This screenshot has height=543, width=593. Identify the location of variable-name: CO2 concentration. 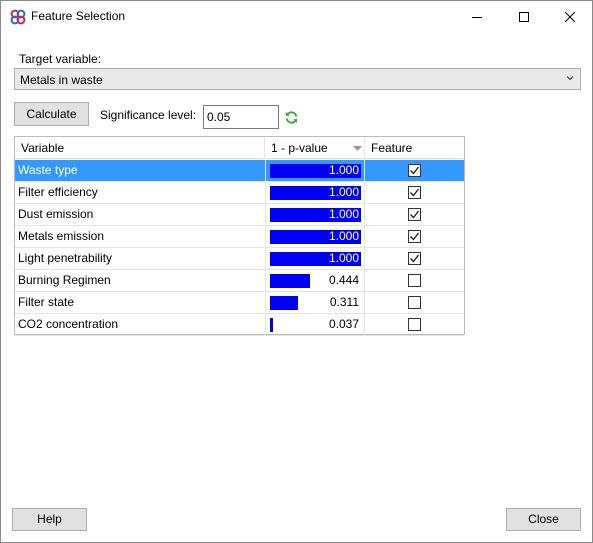
(68, 324).